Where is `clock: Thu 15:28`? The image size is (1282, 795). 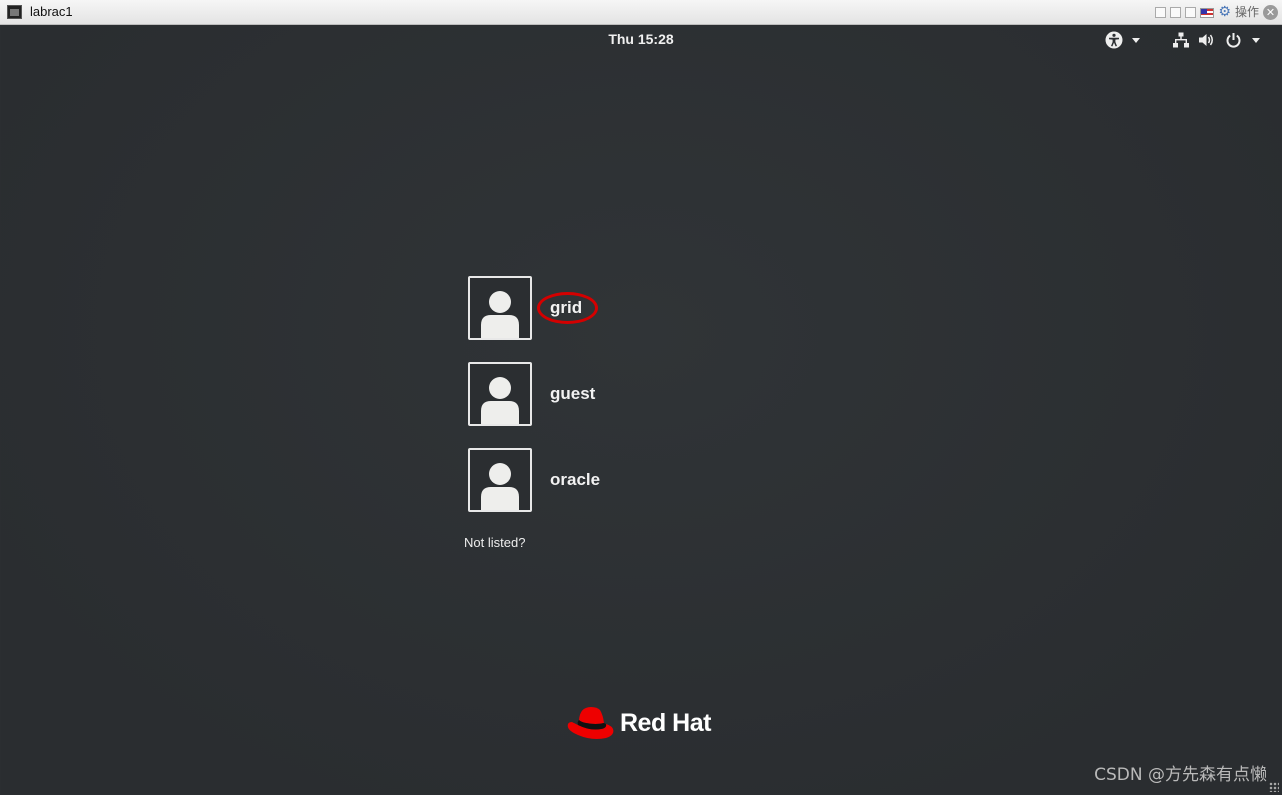
clock: Thu 15:28 is located at coordinates (641, 39).